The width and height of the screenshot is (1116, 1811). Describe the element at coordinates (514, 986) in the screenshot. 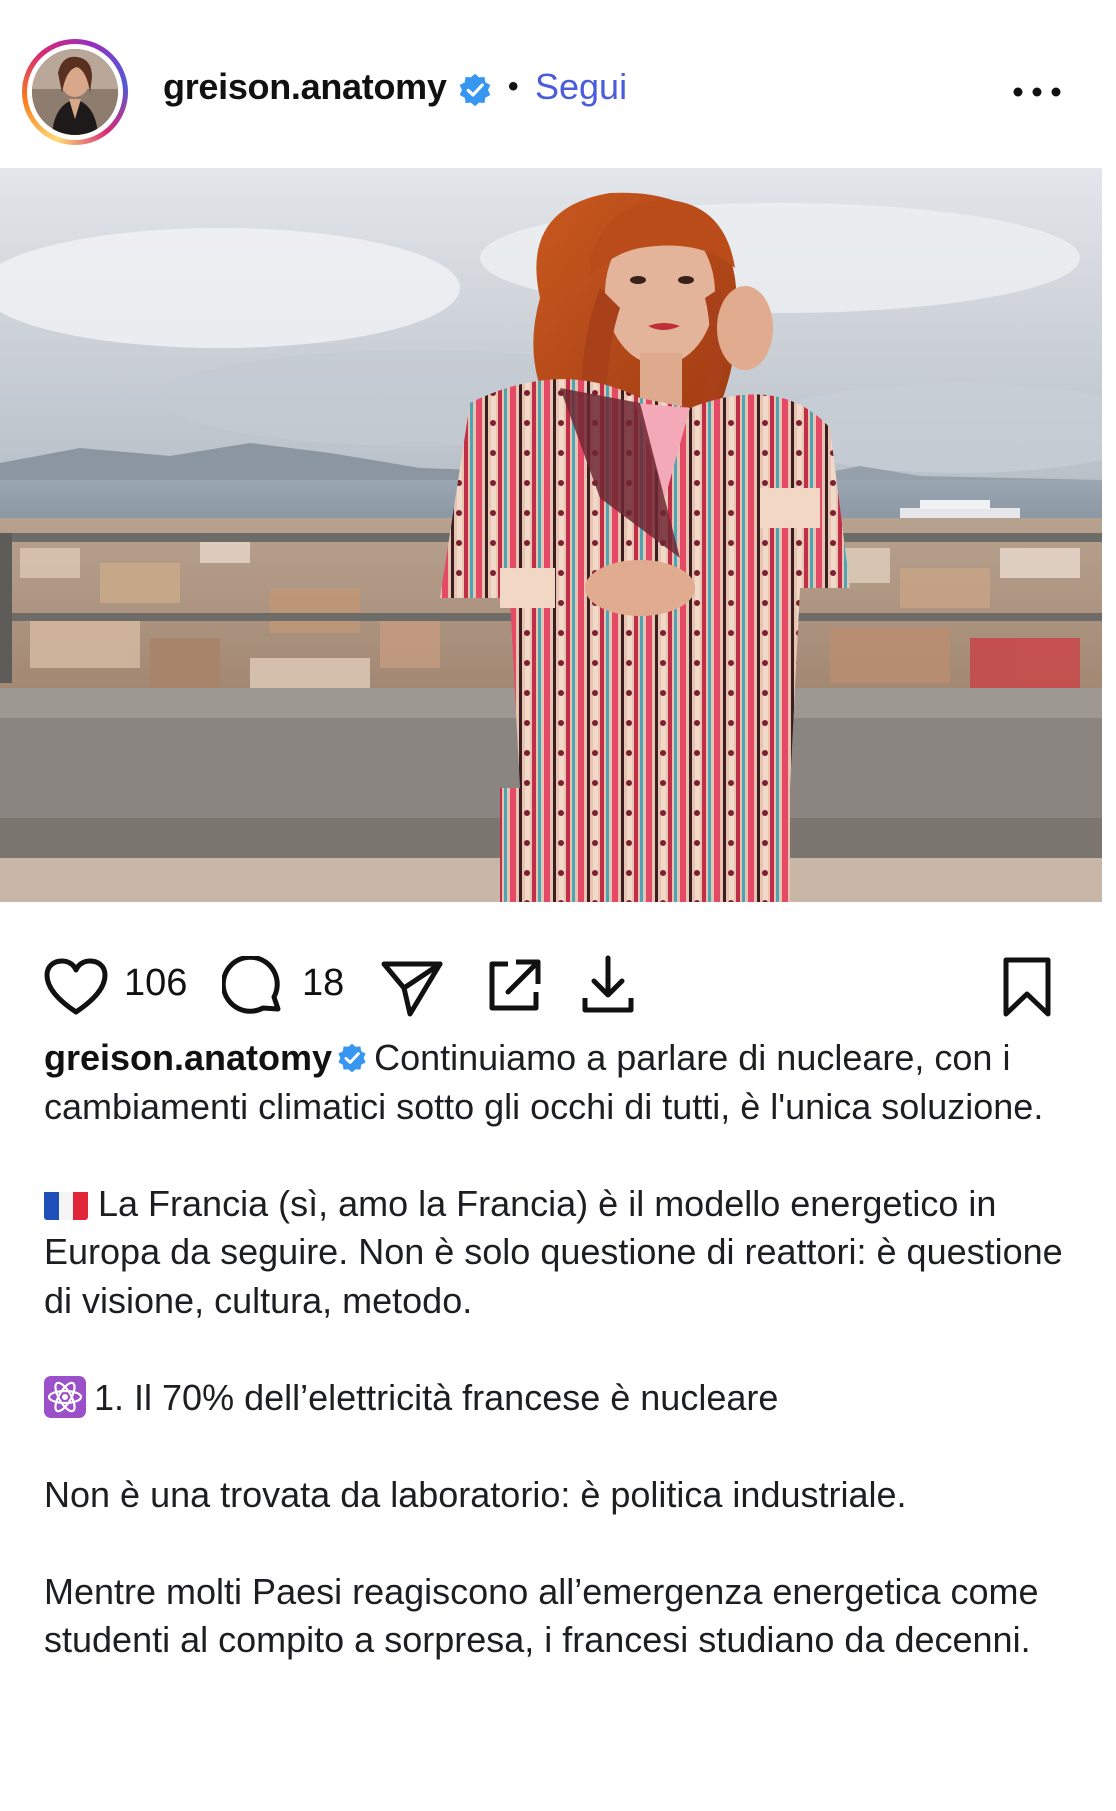

I see `external-share-icon` at that location.